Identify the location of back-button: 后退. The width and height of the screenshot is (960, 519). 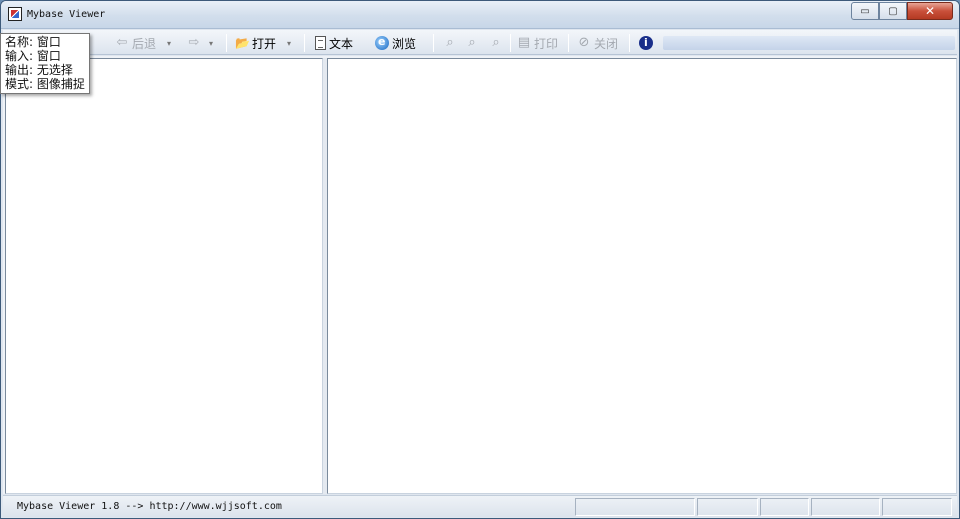
(135, 43).